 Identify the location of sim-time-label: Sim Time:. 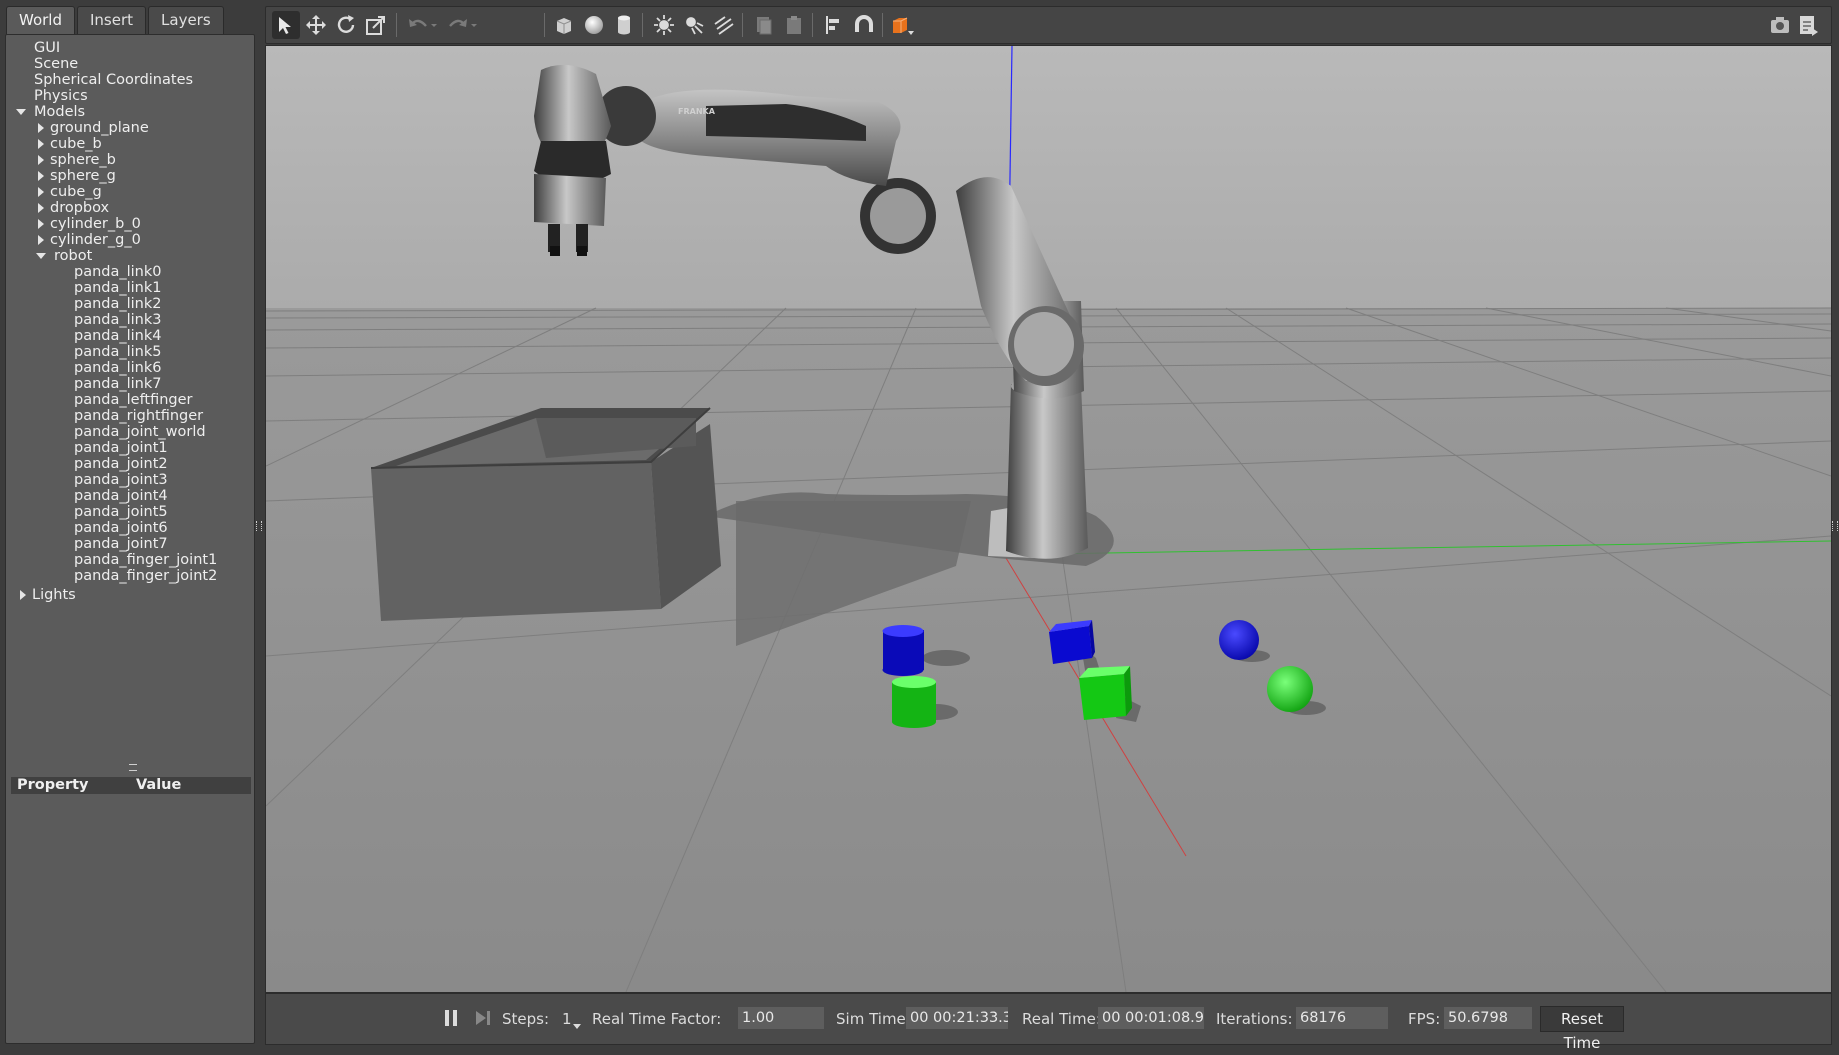
(873, 1019).